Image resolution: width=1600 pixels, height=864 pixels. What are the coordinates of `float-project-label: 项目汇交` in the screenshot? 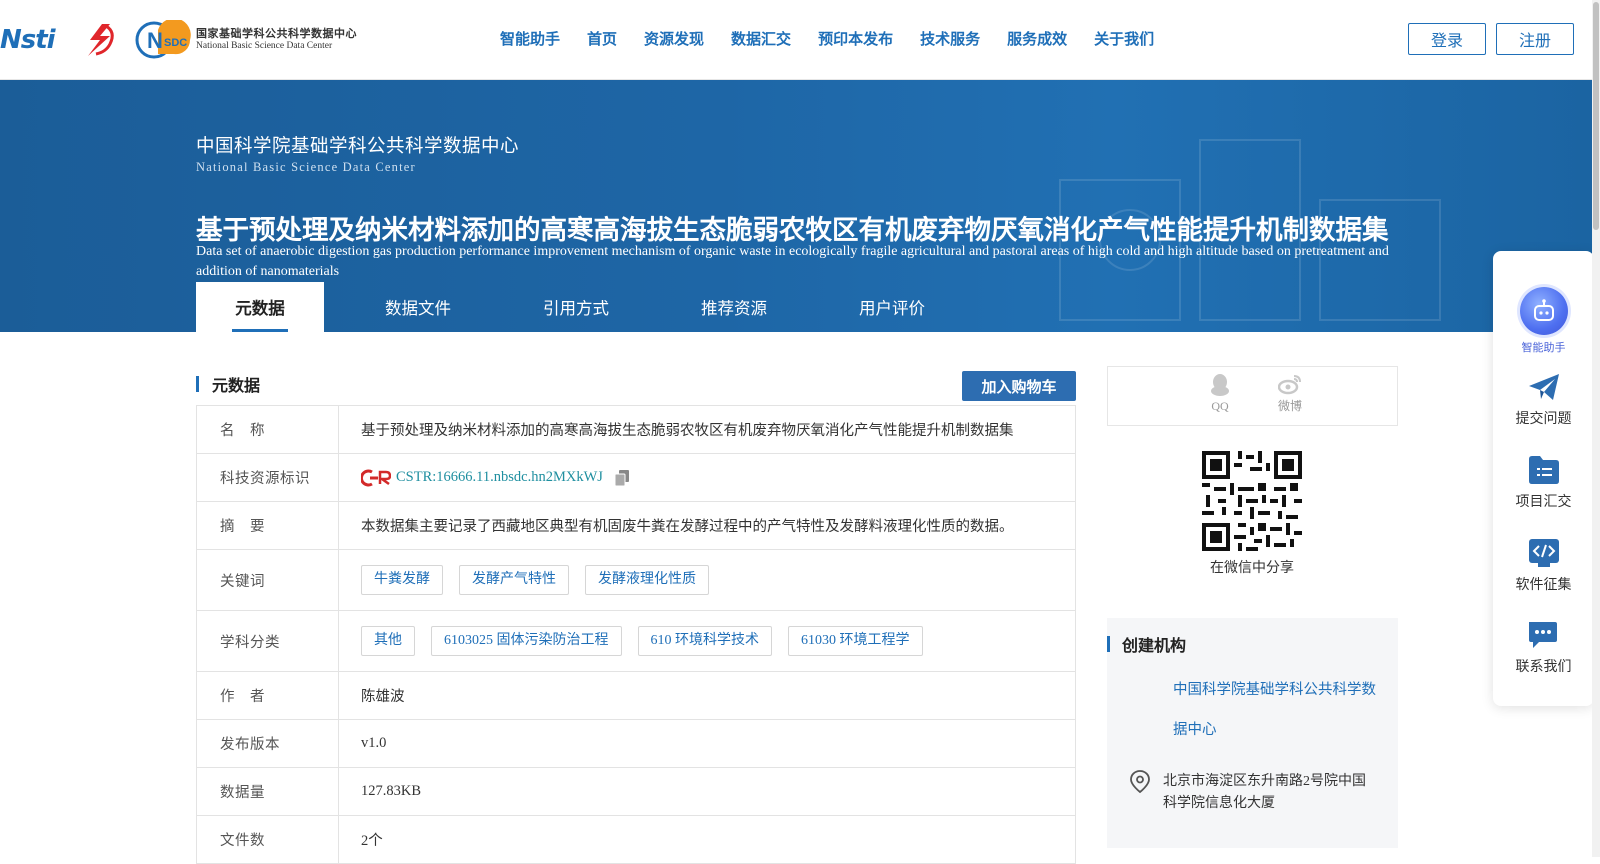 It's located at (1543, 502).